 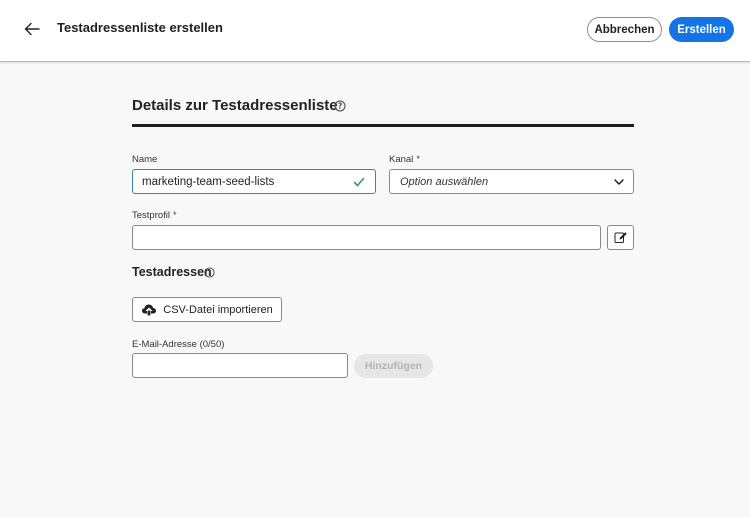 I want to click on channel-select: Option auswählen, so click(x=511, y=181).